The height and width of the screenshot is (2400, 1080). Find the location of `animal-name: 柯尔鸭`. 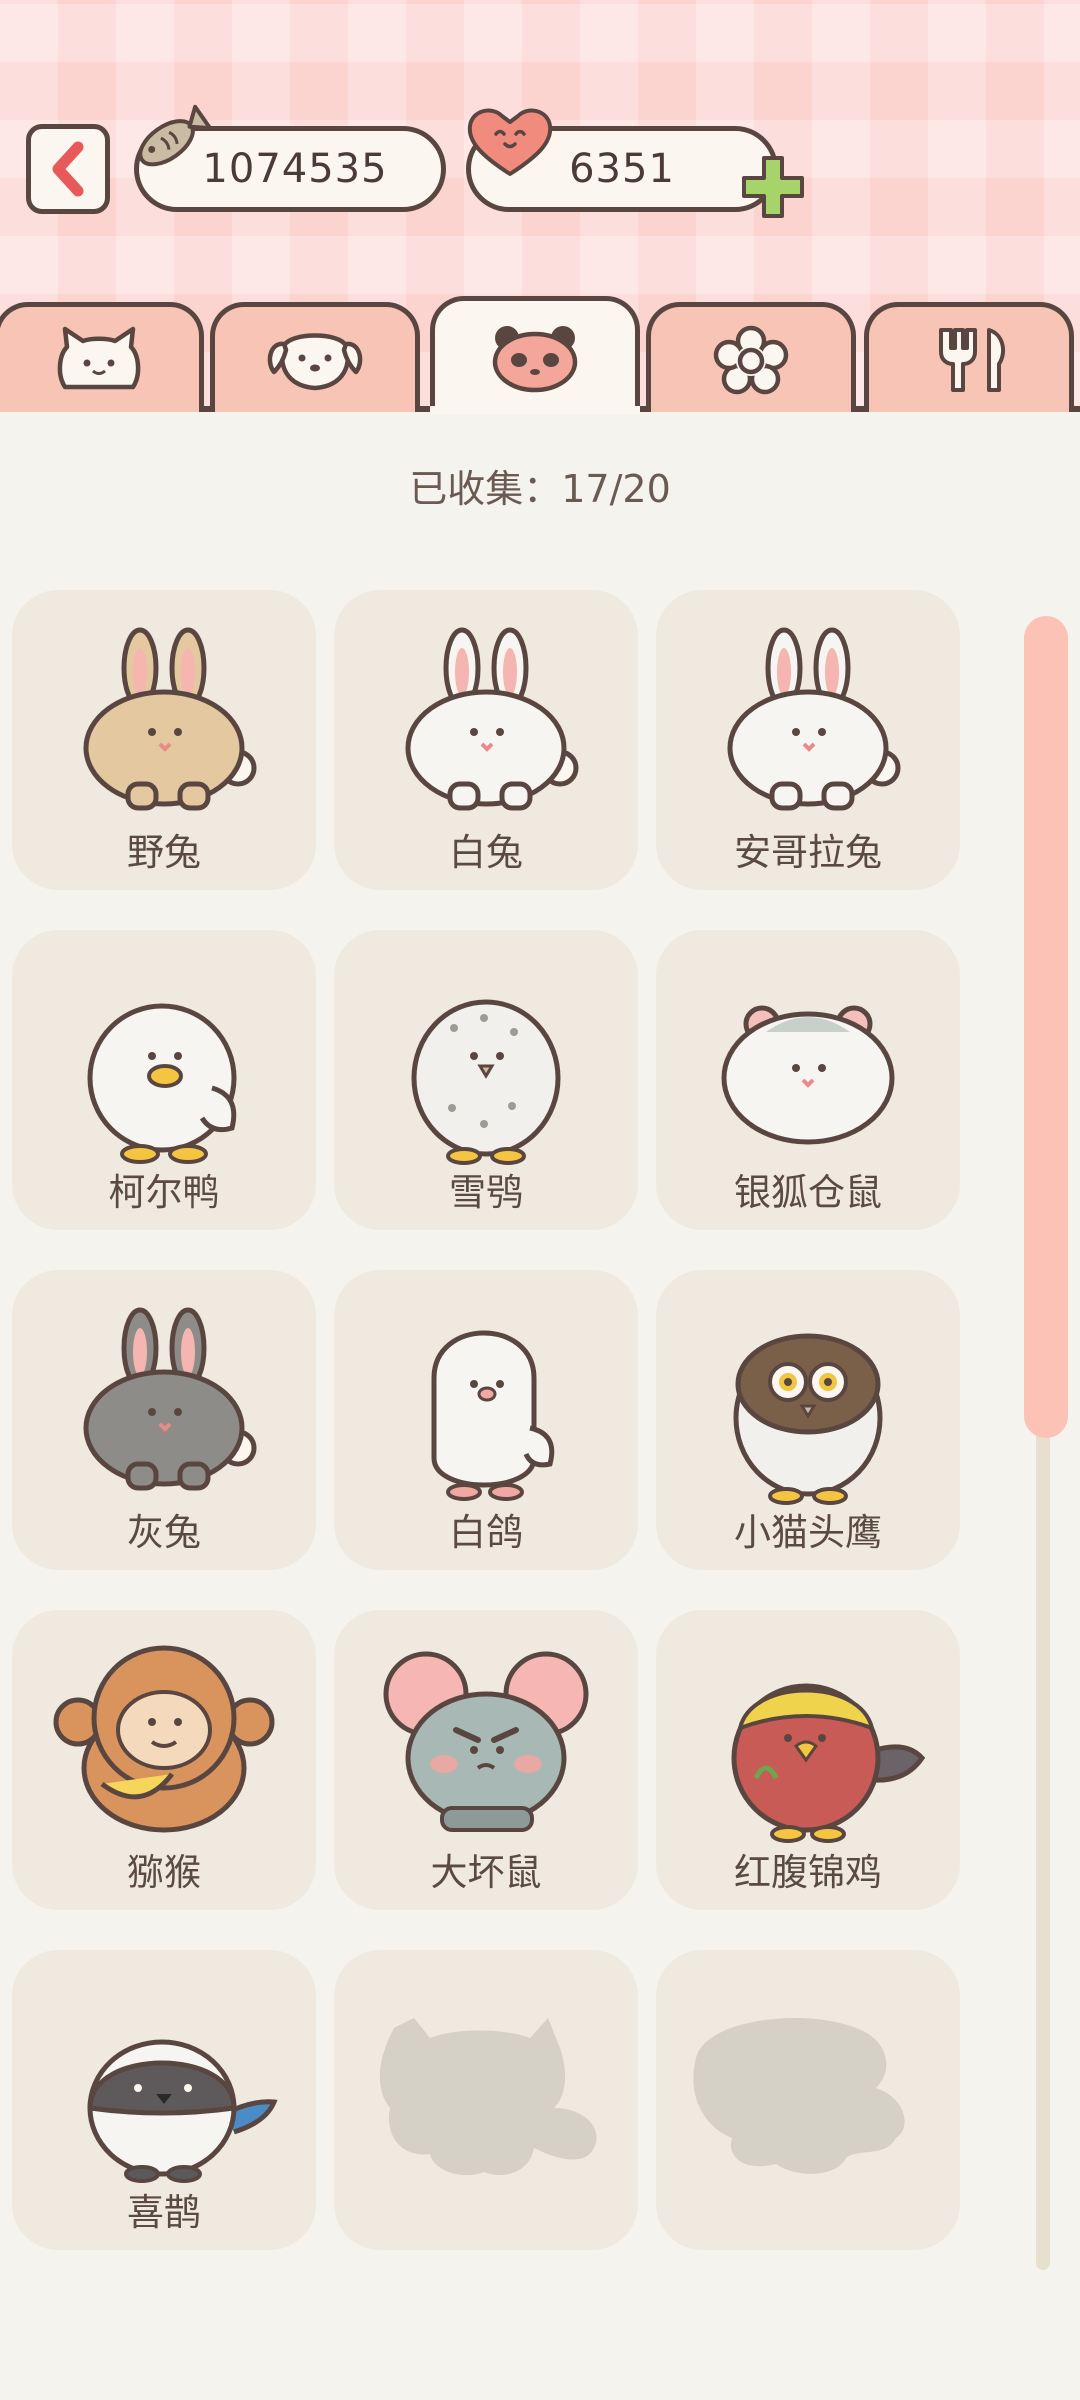

animal-name: 柯尔鸭 is located at coordinates (164, 1192).